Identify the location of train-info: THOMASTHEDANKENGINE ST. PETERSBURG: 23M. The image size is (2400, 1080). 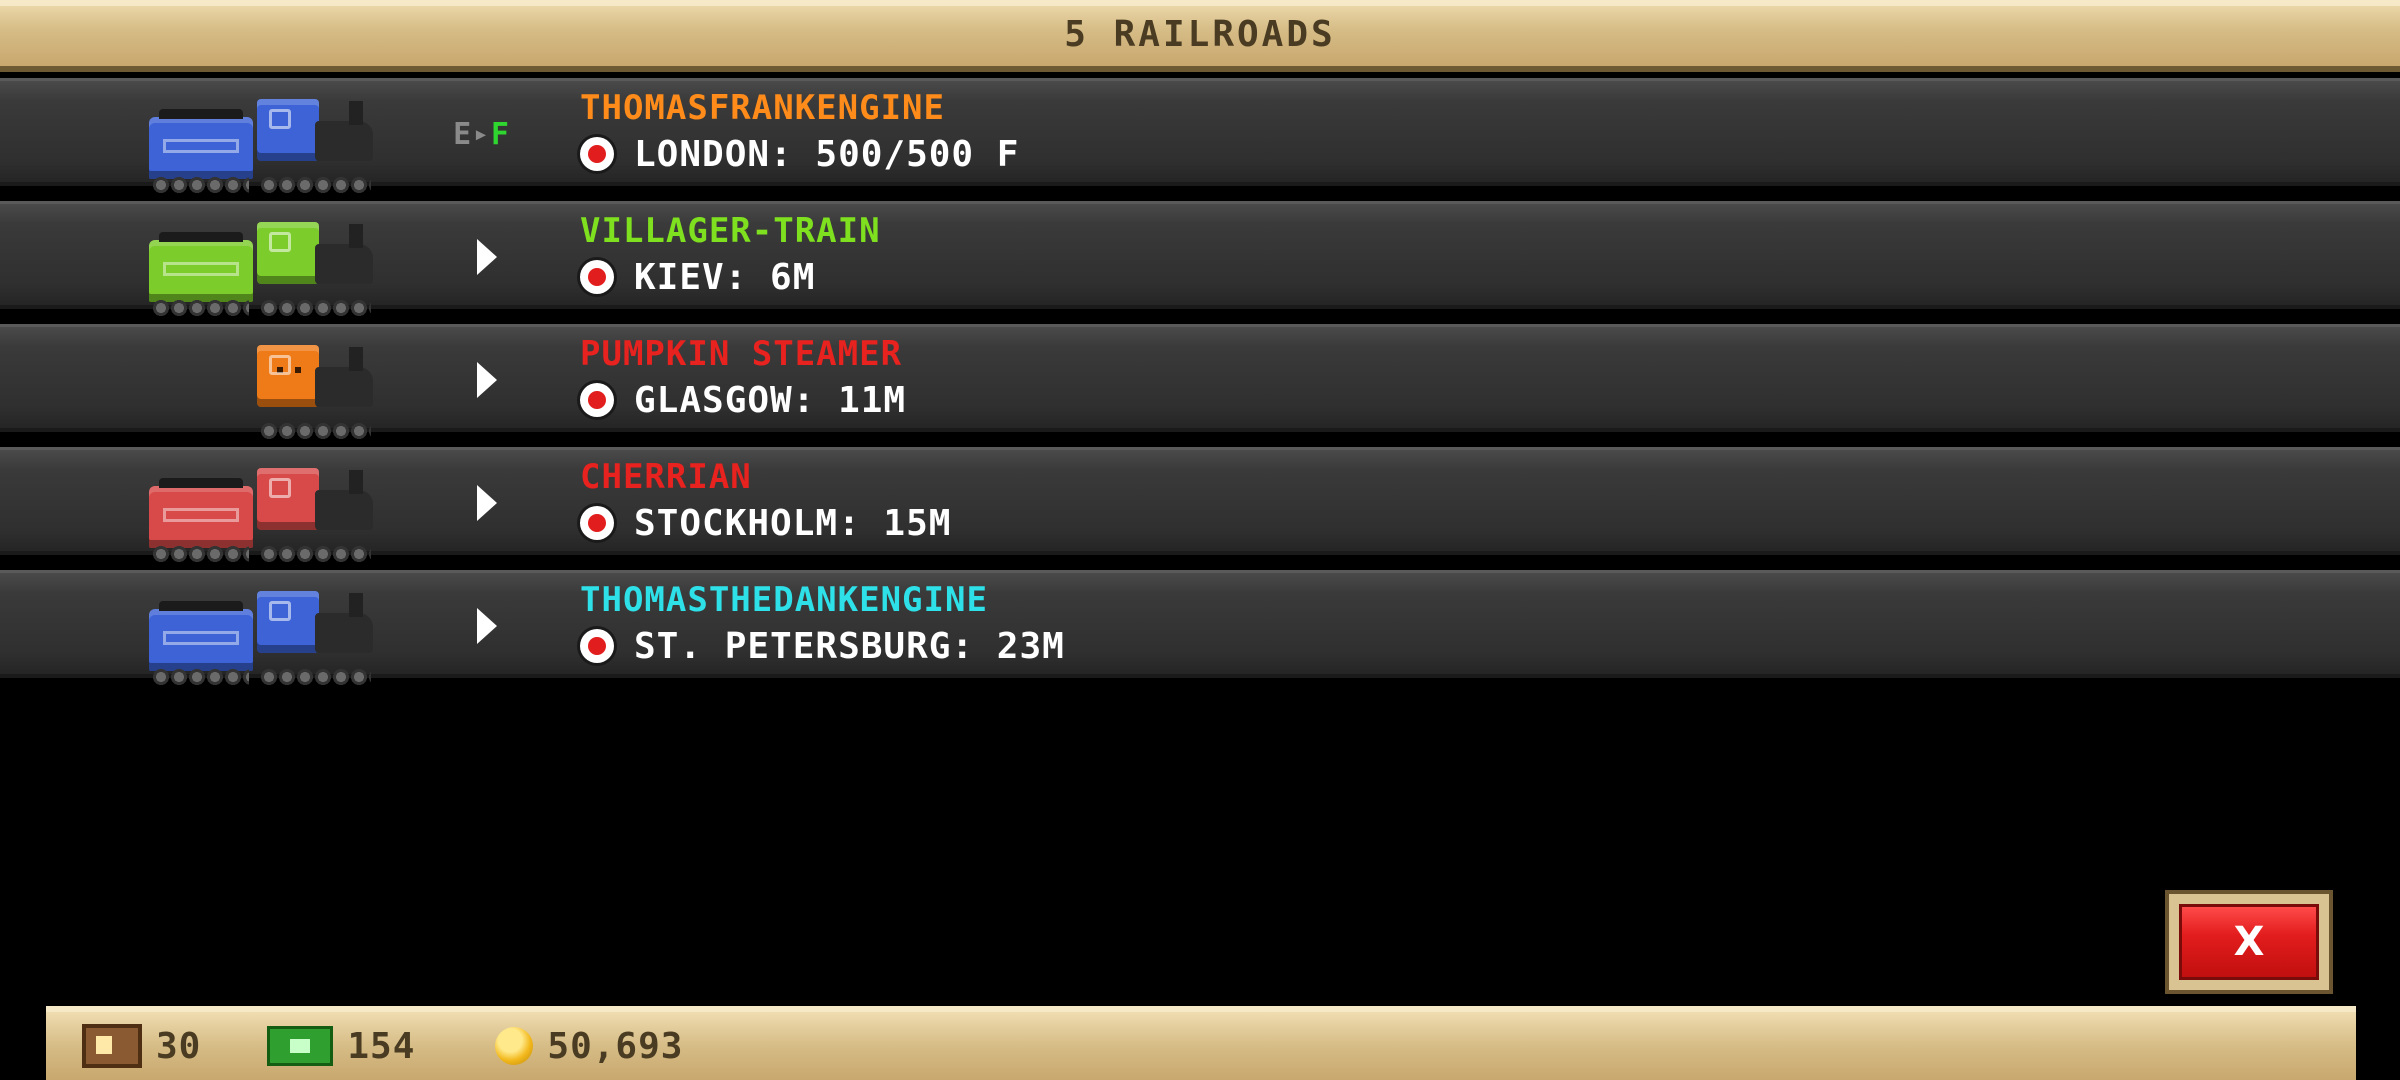
(822, 625).